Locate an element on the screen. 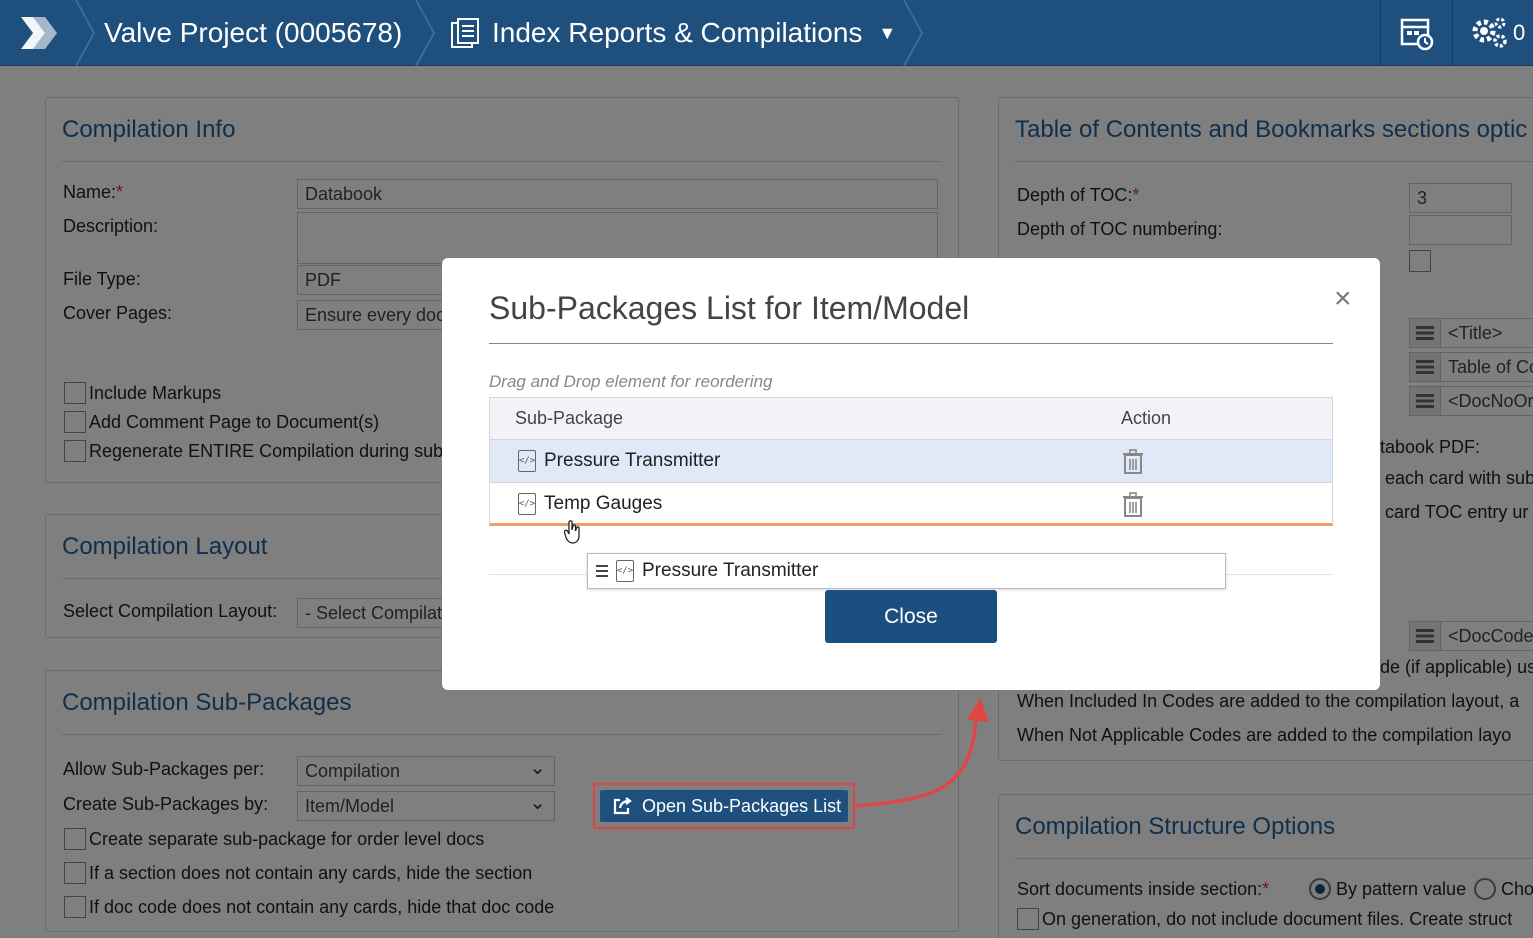 Image resolution: width=1533 pixels, height=938 pixels. close-button: Close is located at coordinates (911, 616).